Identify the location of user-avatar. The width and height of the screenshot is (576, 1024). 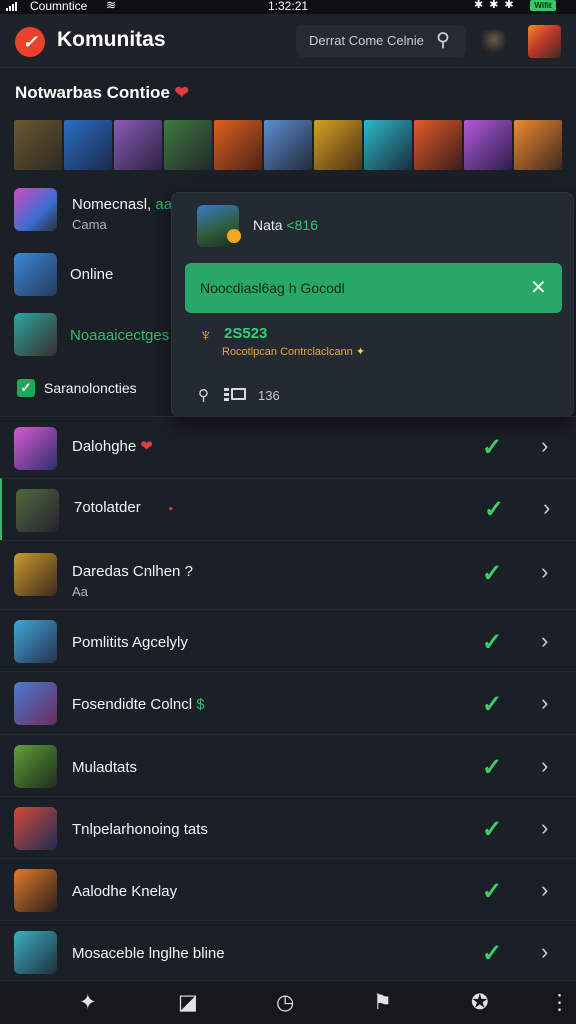
(219, 226).